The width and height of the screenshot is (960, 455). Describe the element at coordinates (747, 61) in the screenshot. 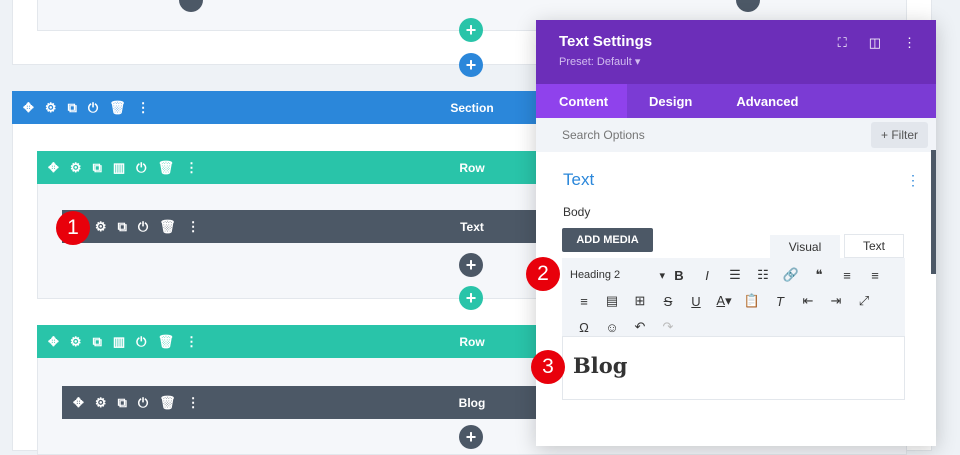

I see `preset-select: Preset: Default ▾` at that location.